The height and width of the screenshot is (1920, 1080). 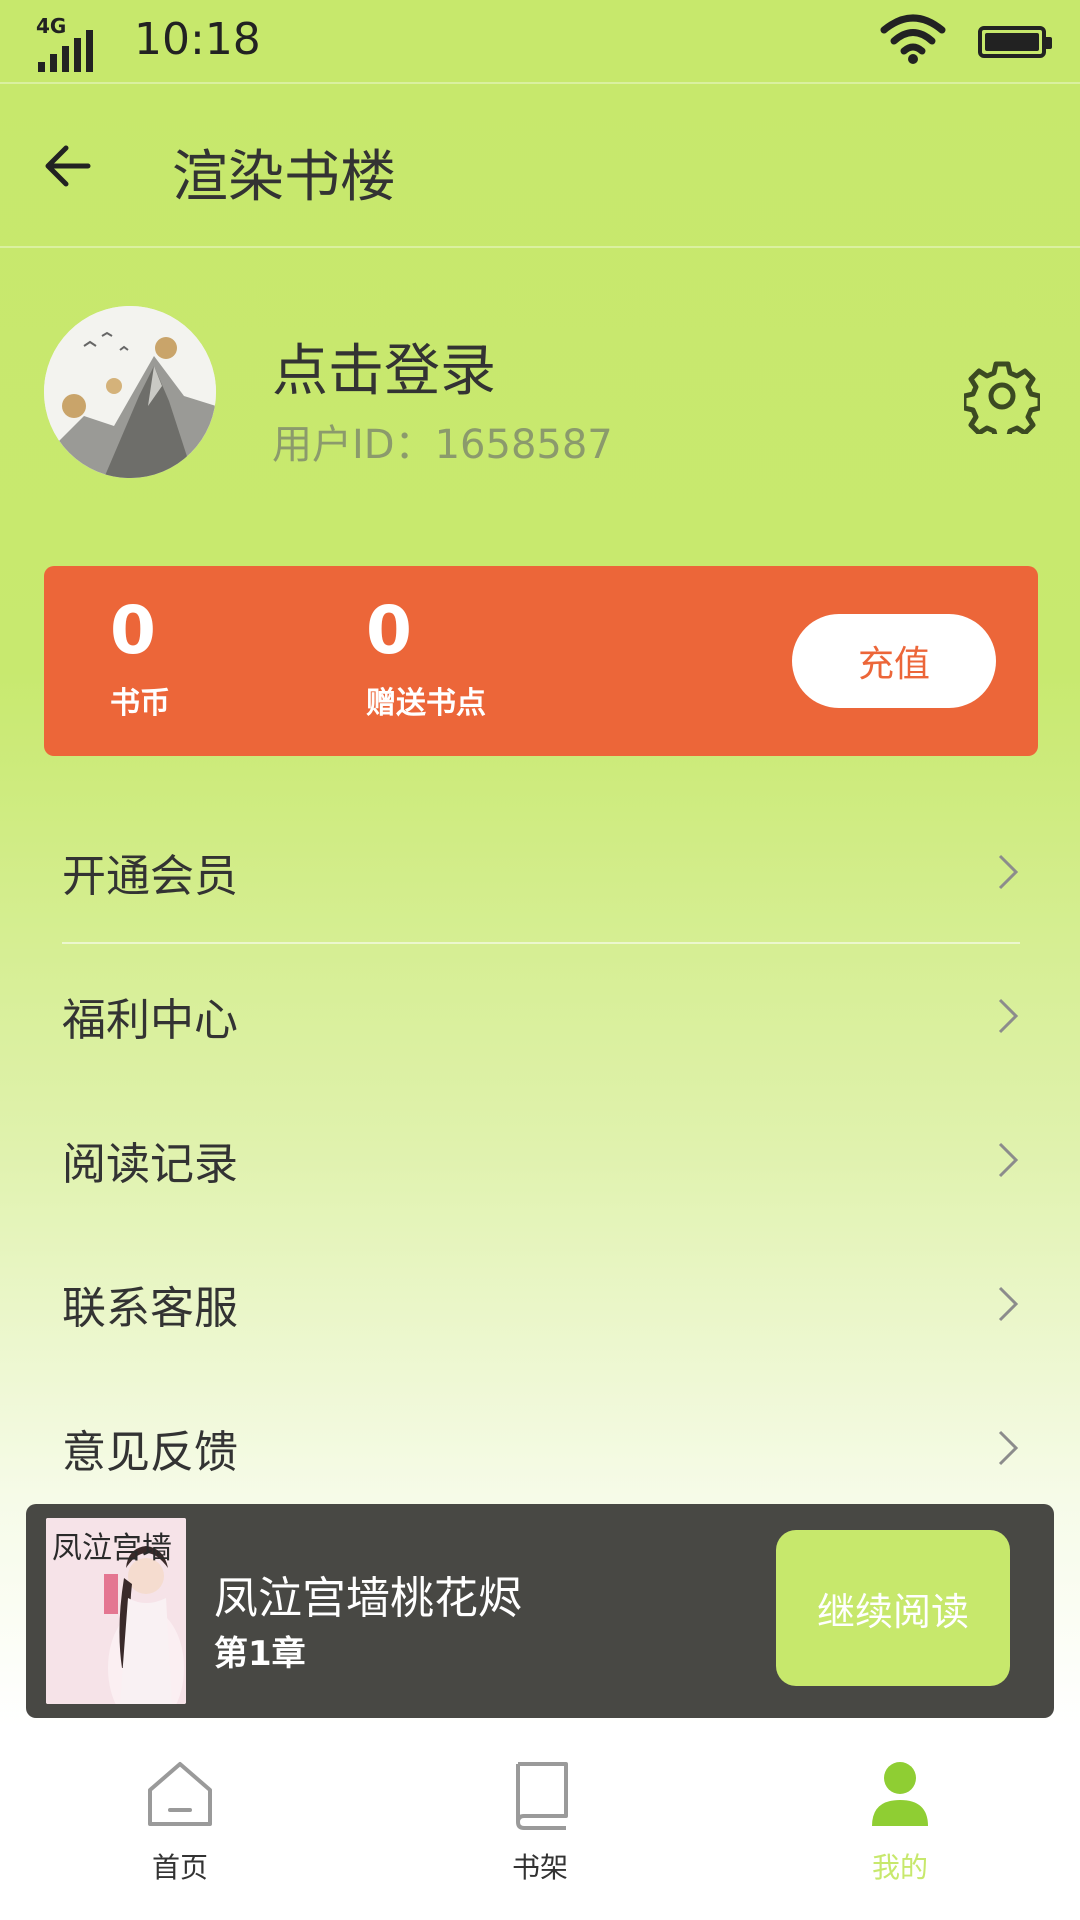 What do you see at coordinates (1002, 396) in the screenshot?
I see `settings-gear-icon` at bounding box center [1002, 396].